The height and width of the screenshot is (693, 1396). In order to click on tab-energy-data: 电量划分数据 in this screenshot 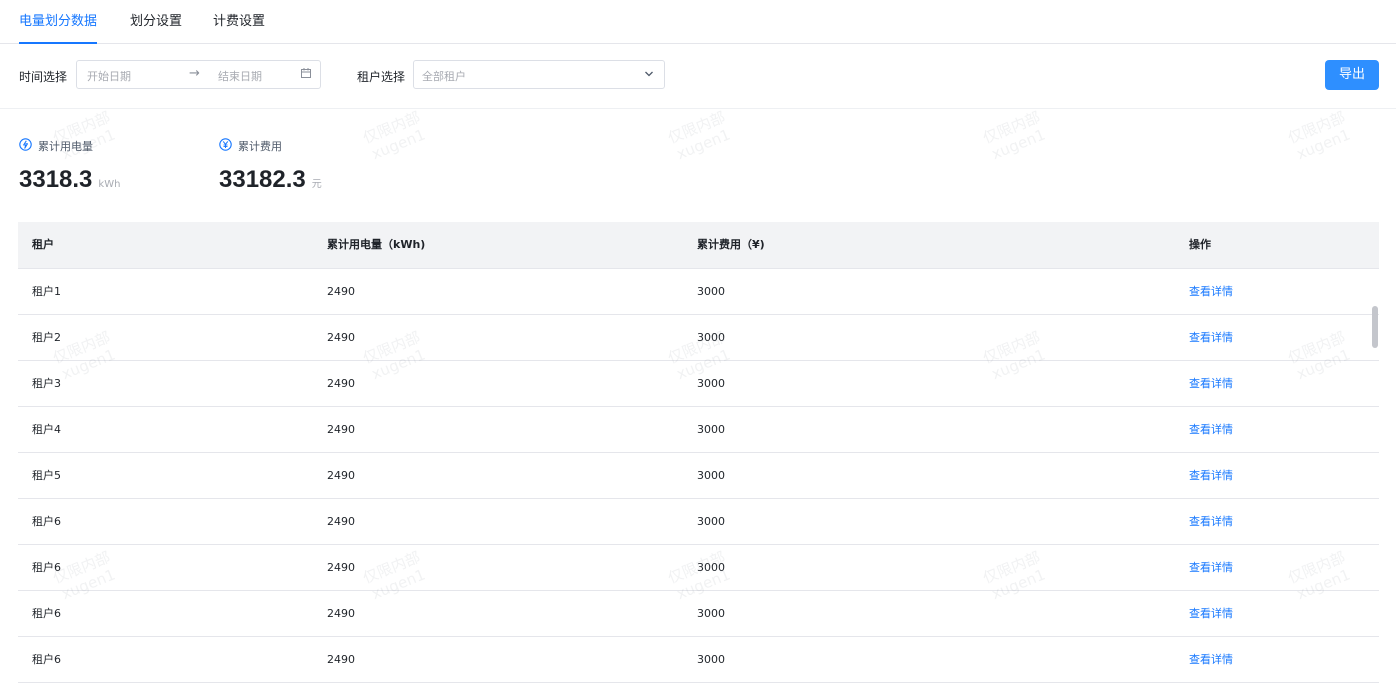, I will do `click(58, 22)`.